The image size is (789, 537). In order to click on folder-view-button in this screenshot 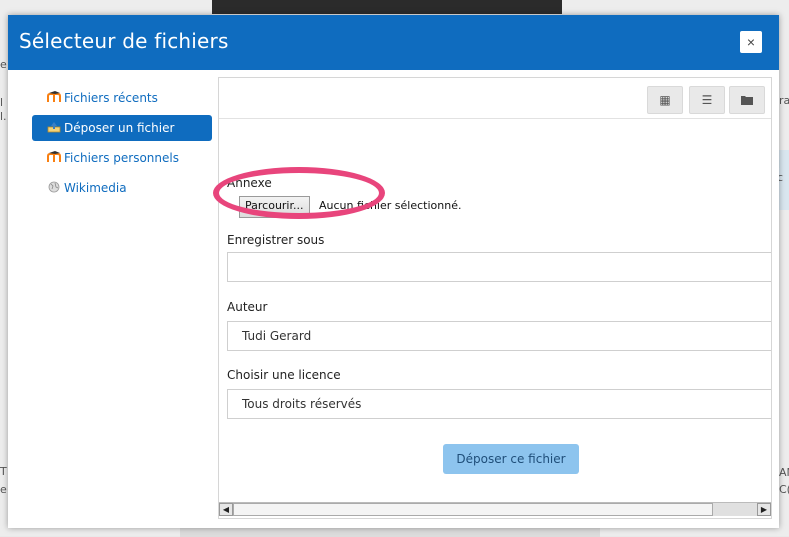, I will do `click(747, 100)`.